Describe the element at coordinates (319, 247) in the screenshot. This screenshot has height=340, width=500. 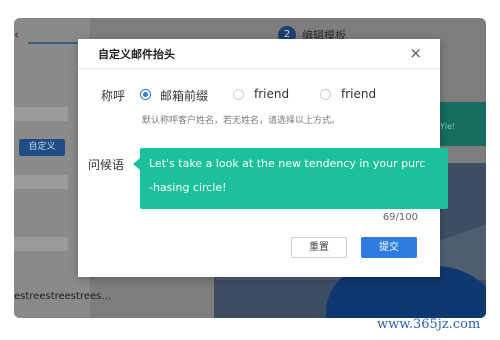
I see `reset-button: 重置` at that location.